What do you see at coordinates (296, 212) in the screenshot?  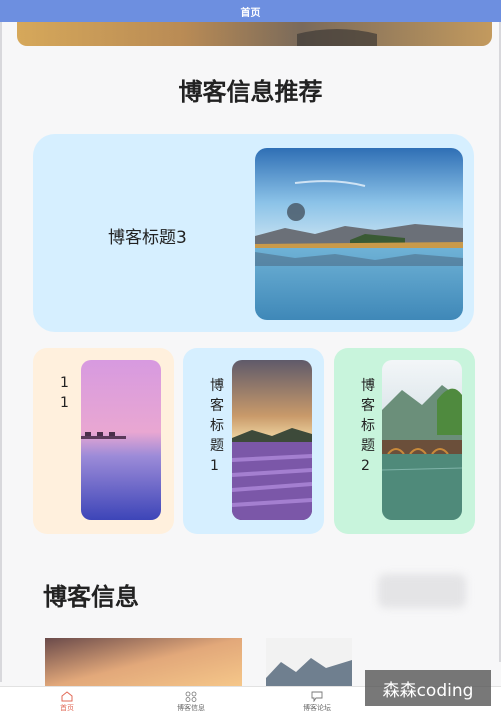 I see `floating-dot-icon` at bounding box center [296, 212].